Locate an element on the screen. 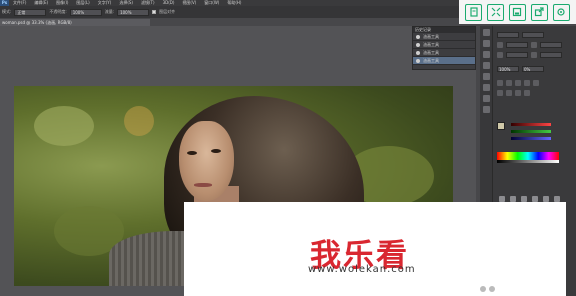 Image resolution: width=576 pixels, height=296 pixels. color-tool-icon is located at coordinates (486, 76).